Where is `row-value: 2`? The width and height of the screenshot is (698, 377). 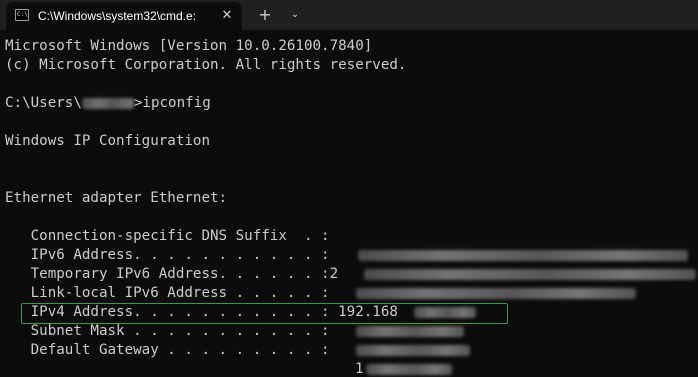 row-value: 2 is located at coordinates (334, 274).